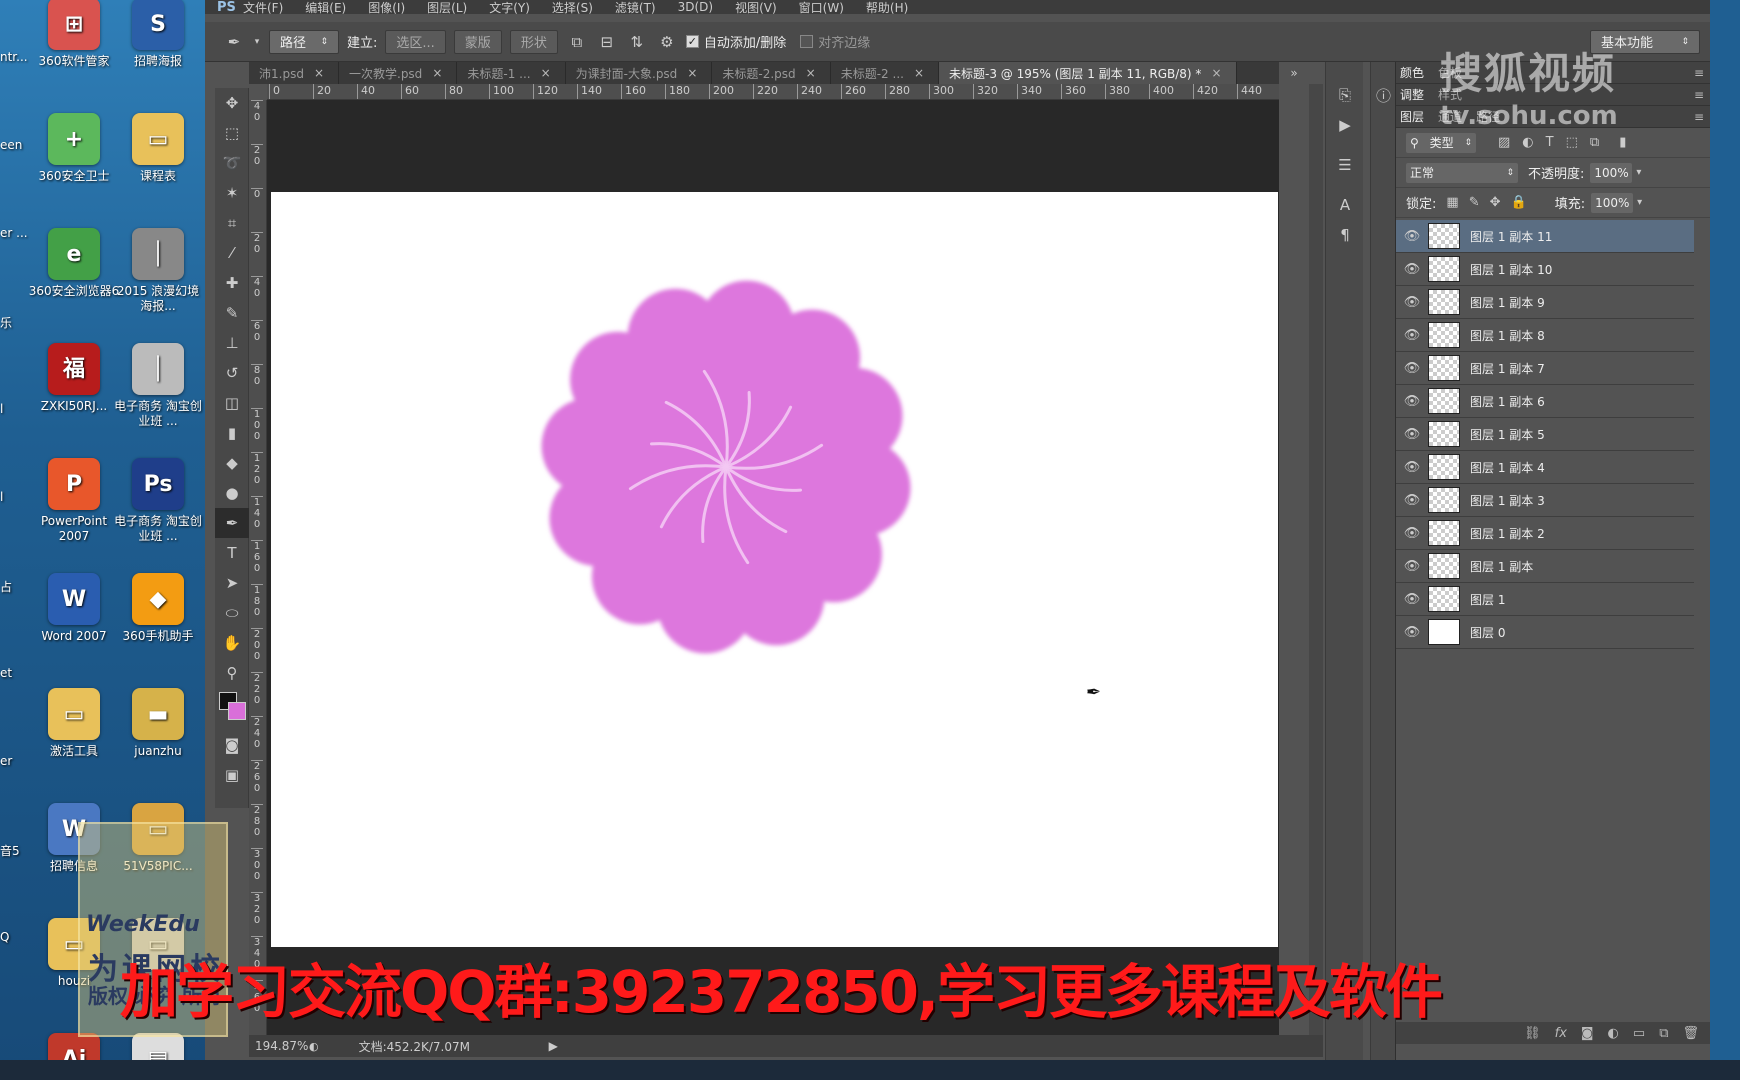 This screenshot has width=1740, height=1080. I want to click on ellipse-tool-icon: ⬭, so click(232, 613).